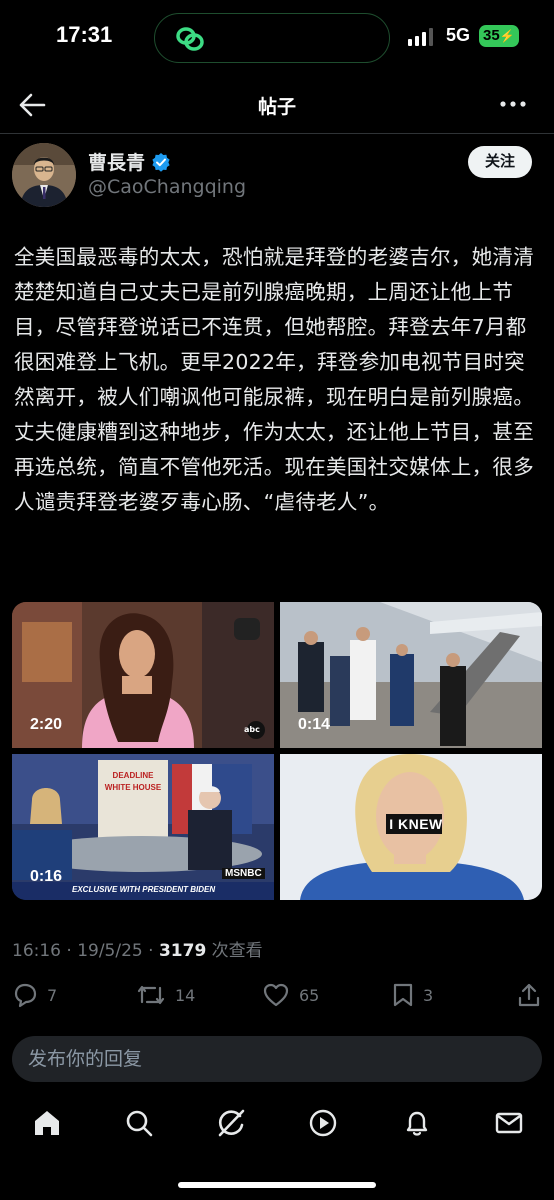  Describe the element at coordinates (139, 1123) in the screenshot. I see `search-icon` at that location.